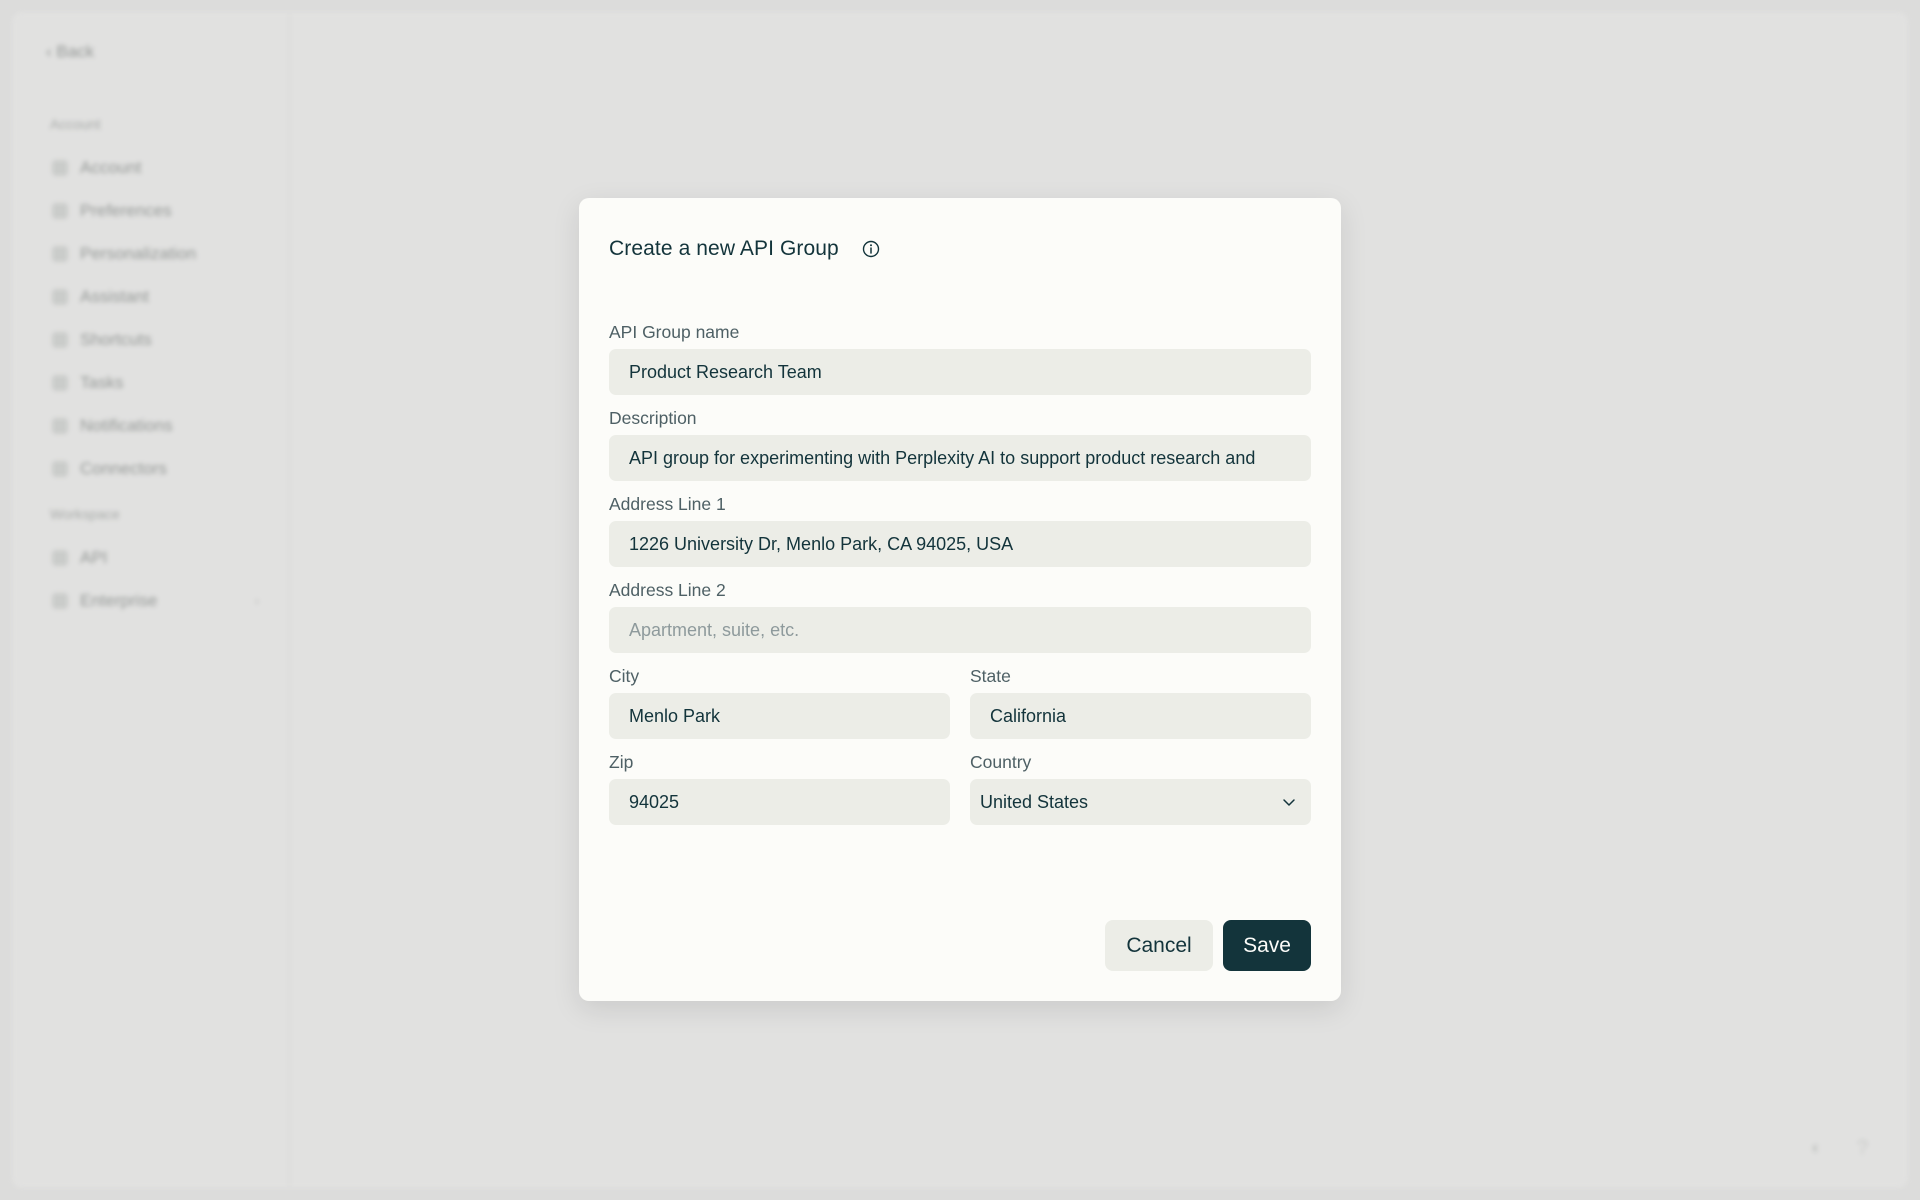 The height and width of the screenshot is (1200, 1920). I want to click on personalization-icon, so click(60, 253).